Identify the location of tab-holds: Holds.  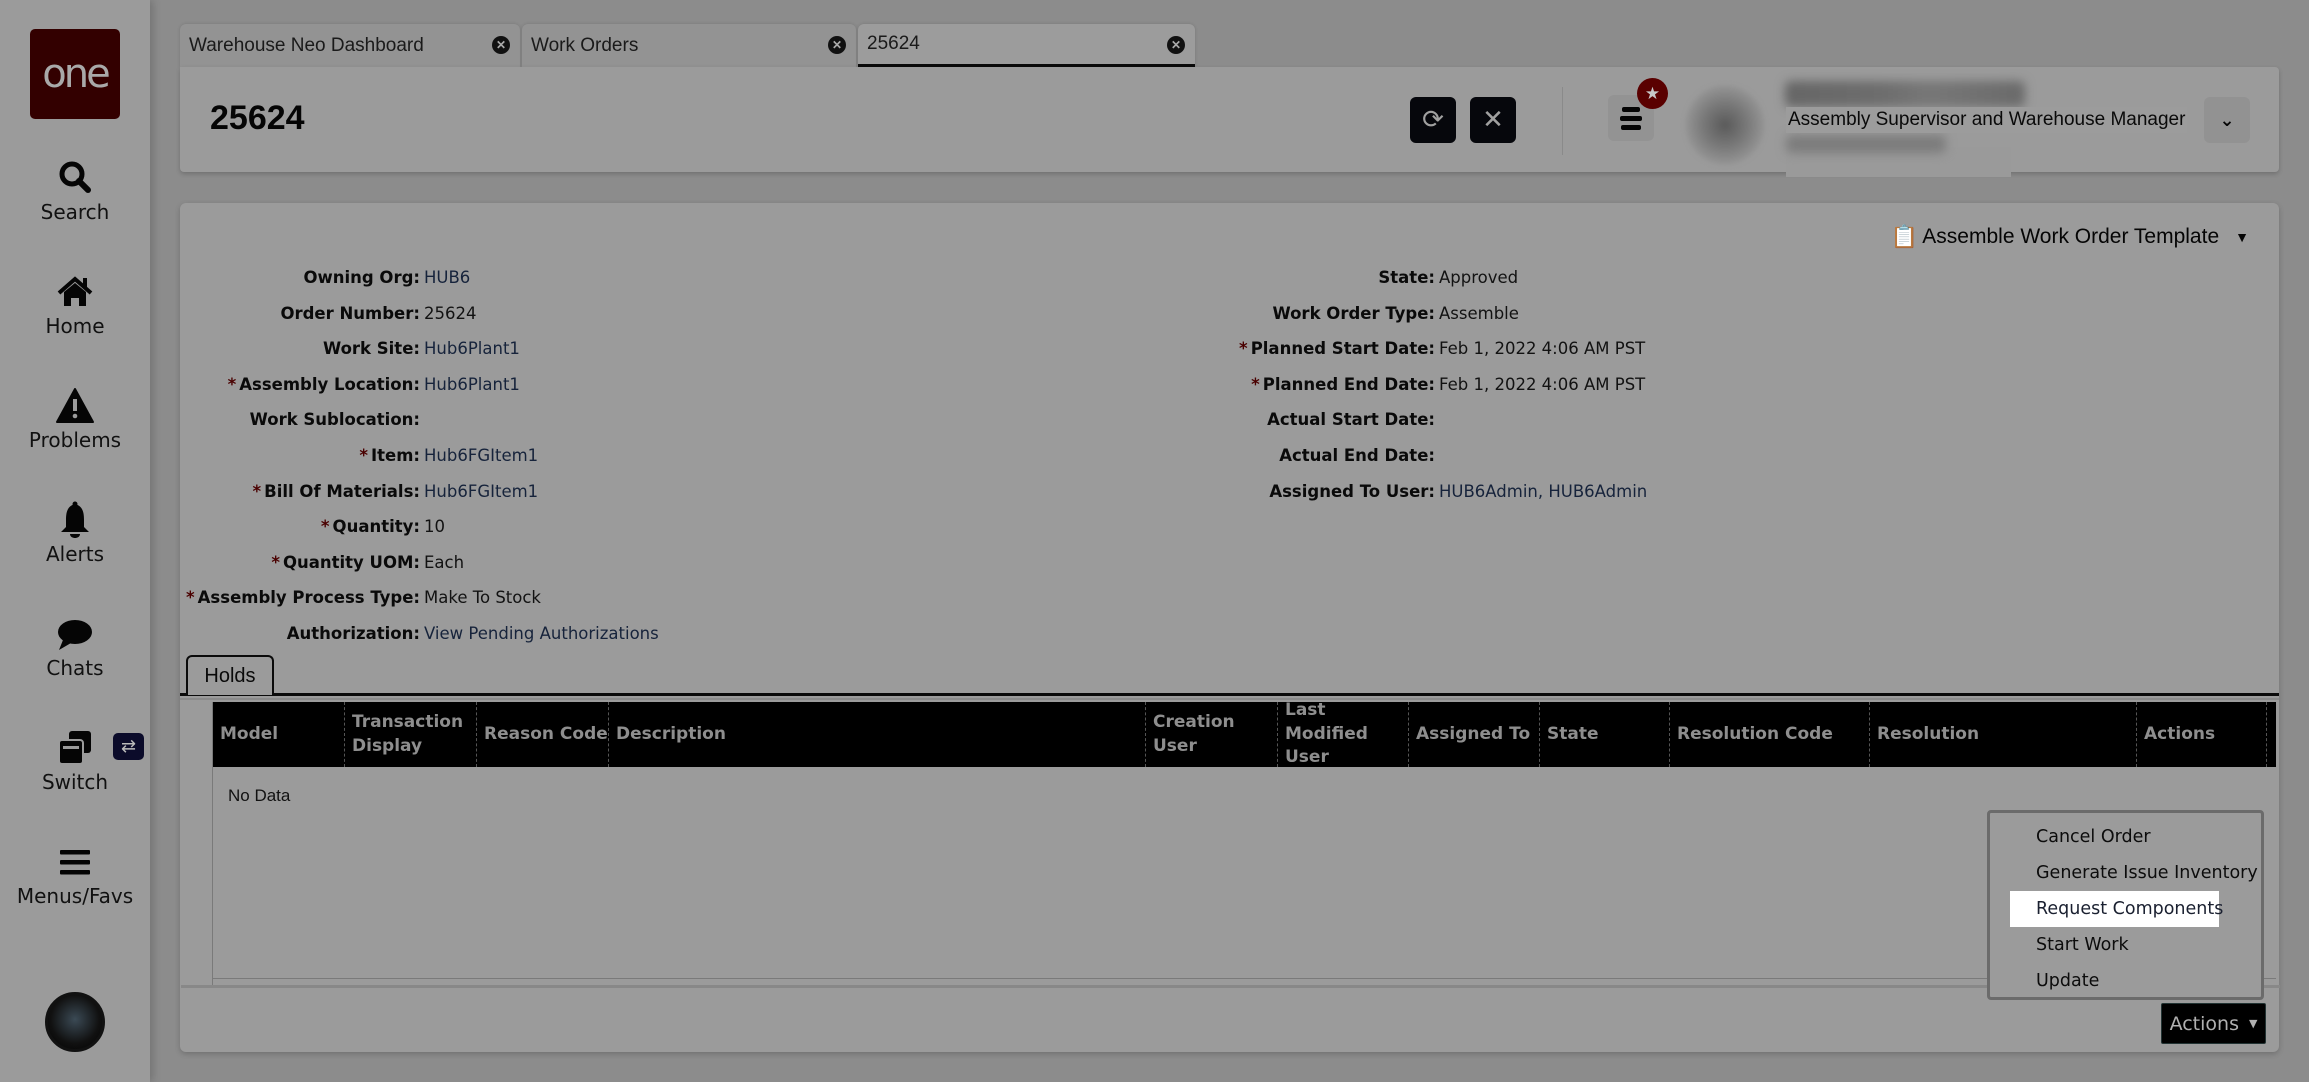
(230, 675).